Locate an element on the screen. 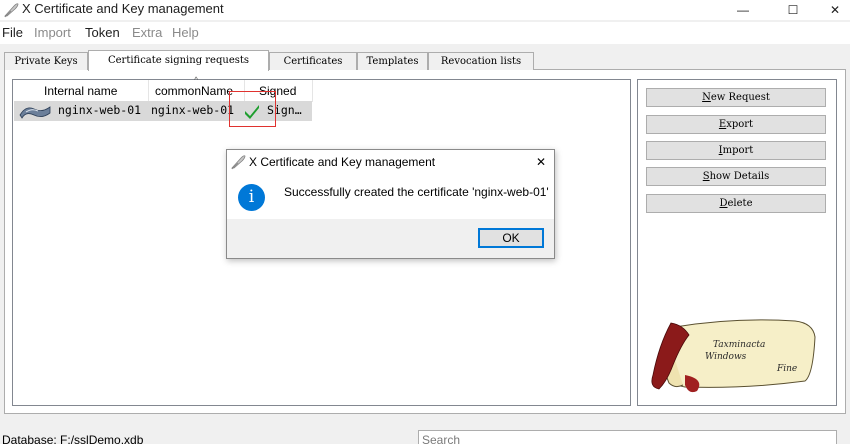 Image resolution: width=850 pixels, height=444 pixels. close-window-button: ✕ is located at coordinates (831, 10).